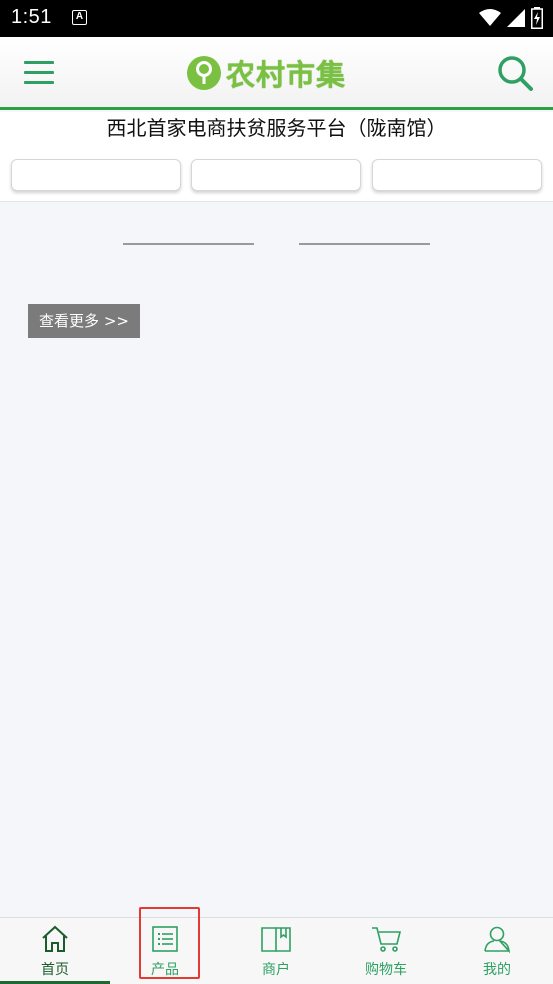 The width and height of the screenshot is (553, 984). I want to click on nav-merchants: 商户, so click(276, 950).